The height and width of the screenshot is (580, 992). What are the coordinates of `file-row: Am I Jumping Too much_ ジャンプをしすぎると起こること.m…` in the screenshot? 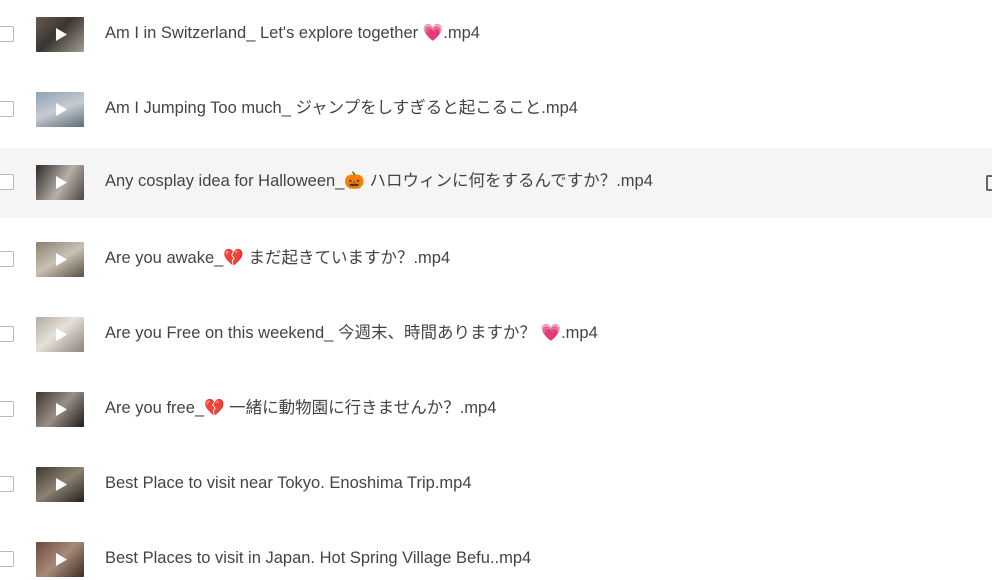 It's located at (496, 110).